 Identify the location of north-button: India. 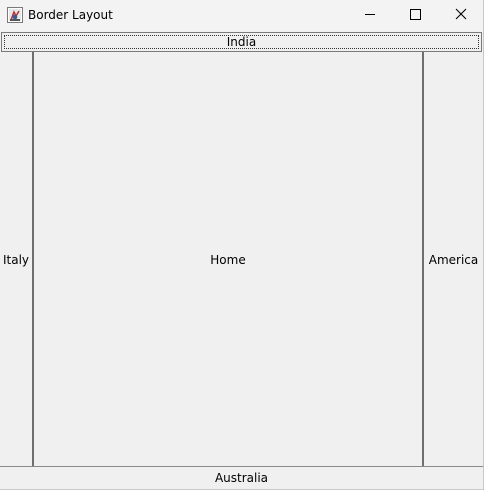
(241, 42).